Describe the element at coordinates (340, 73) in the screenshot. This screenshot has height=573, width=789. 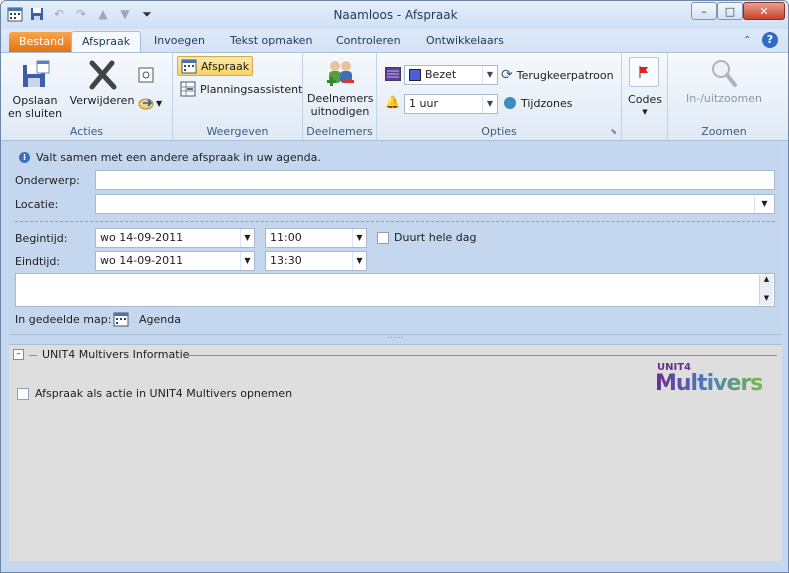
I see `people-icon` at that location.